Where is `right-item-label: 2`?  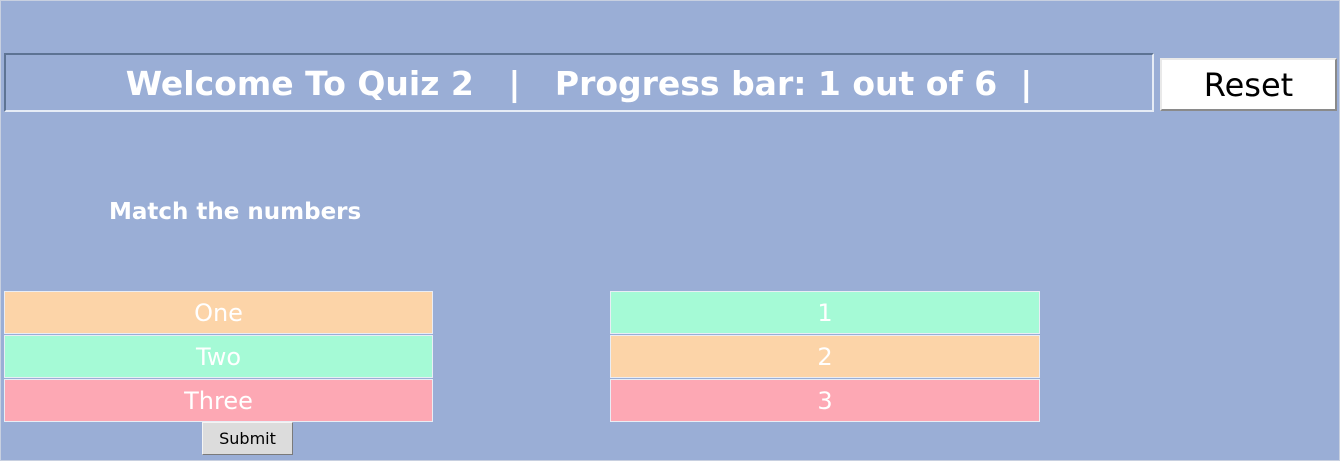 right-item-label: 2 is located at coordinates (825, 356).